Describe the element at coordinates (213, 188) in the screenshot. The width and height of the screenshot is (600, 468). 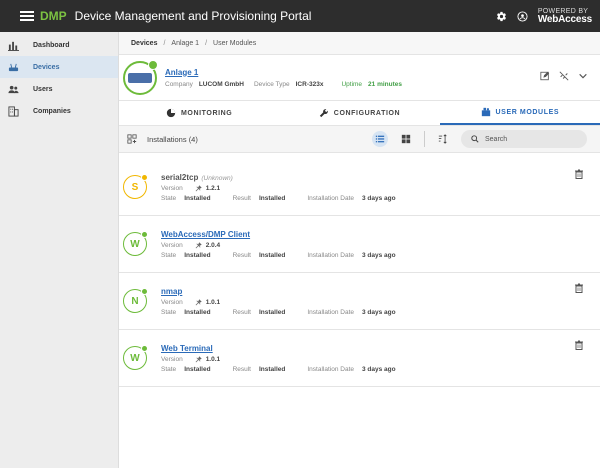
I see `module-version: 1.2.1` at that location.